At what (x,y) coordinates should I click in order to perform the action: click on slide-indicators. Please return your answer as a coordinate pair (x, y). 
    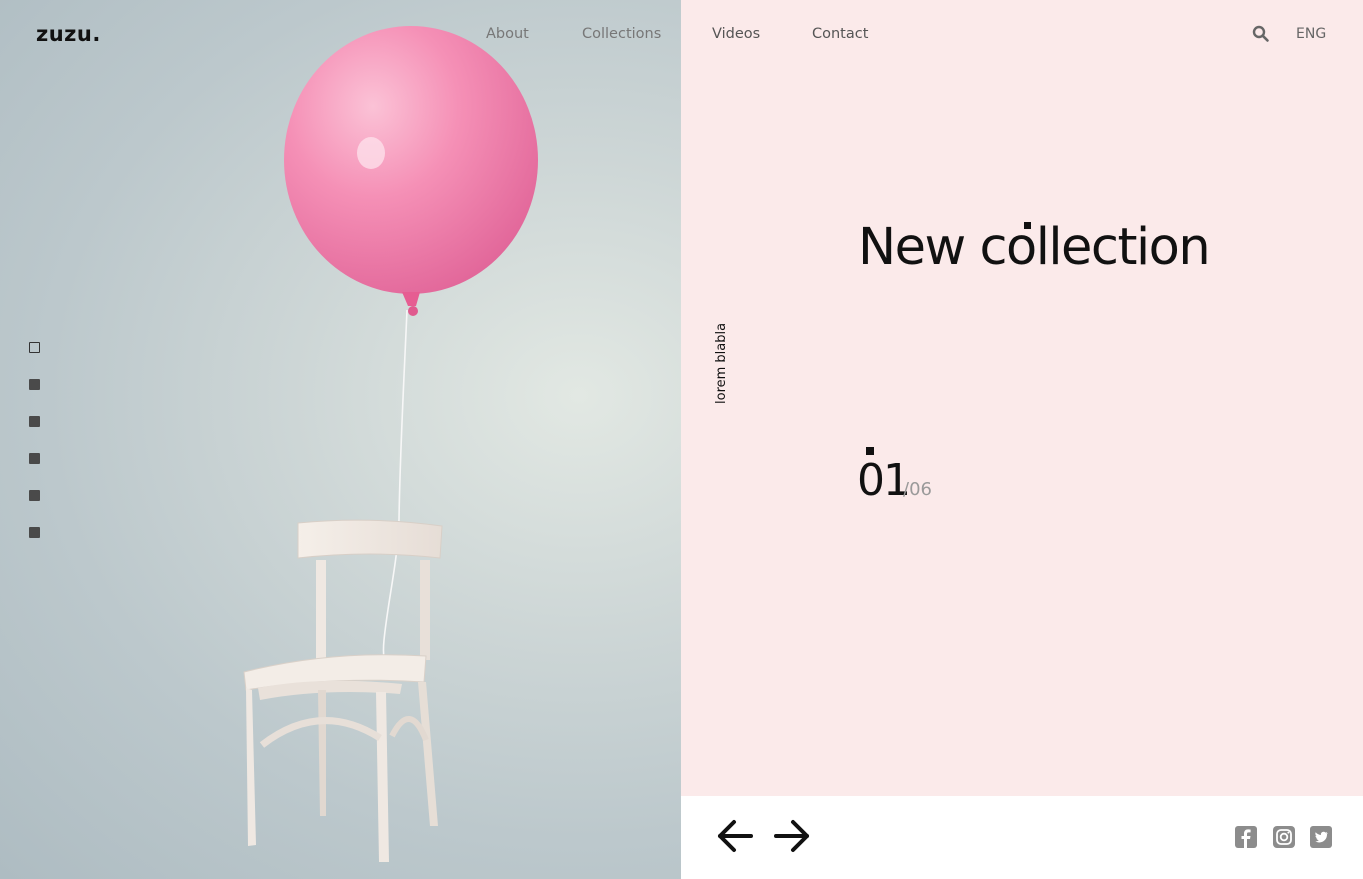
    Looking at the image, I should click on (34, 453).